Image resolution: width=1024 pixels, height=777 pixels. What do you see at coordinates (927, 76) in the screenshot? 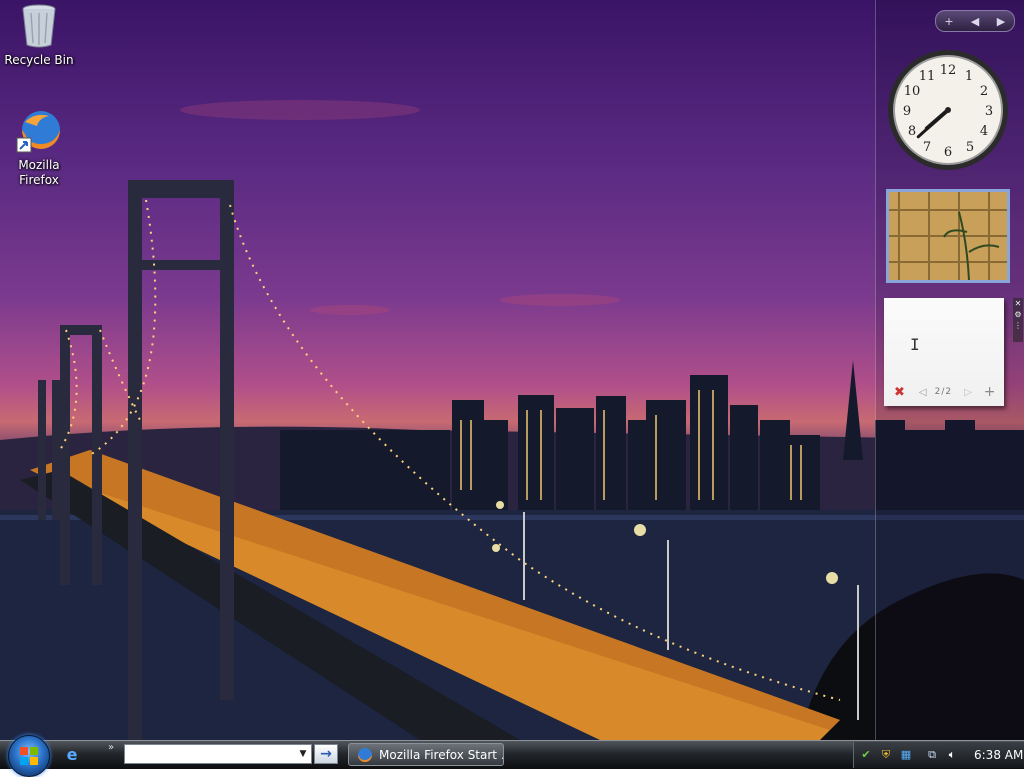
I see `svg-text: 11` at bounding box center [927, 76].